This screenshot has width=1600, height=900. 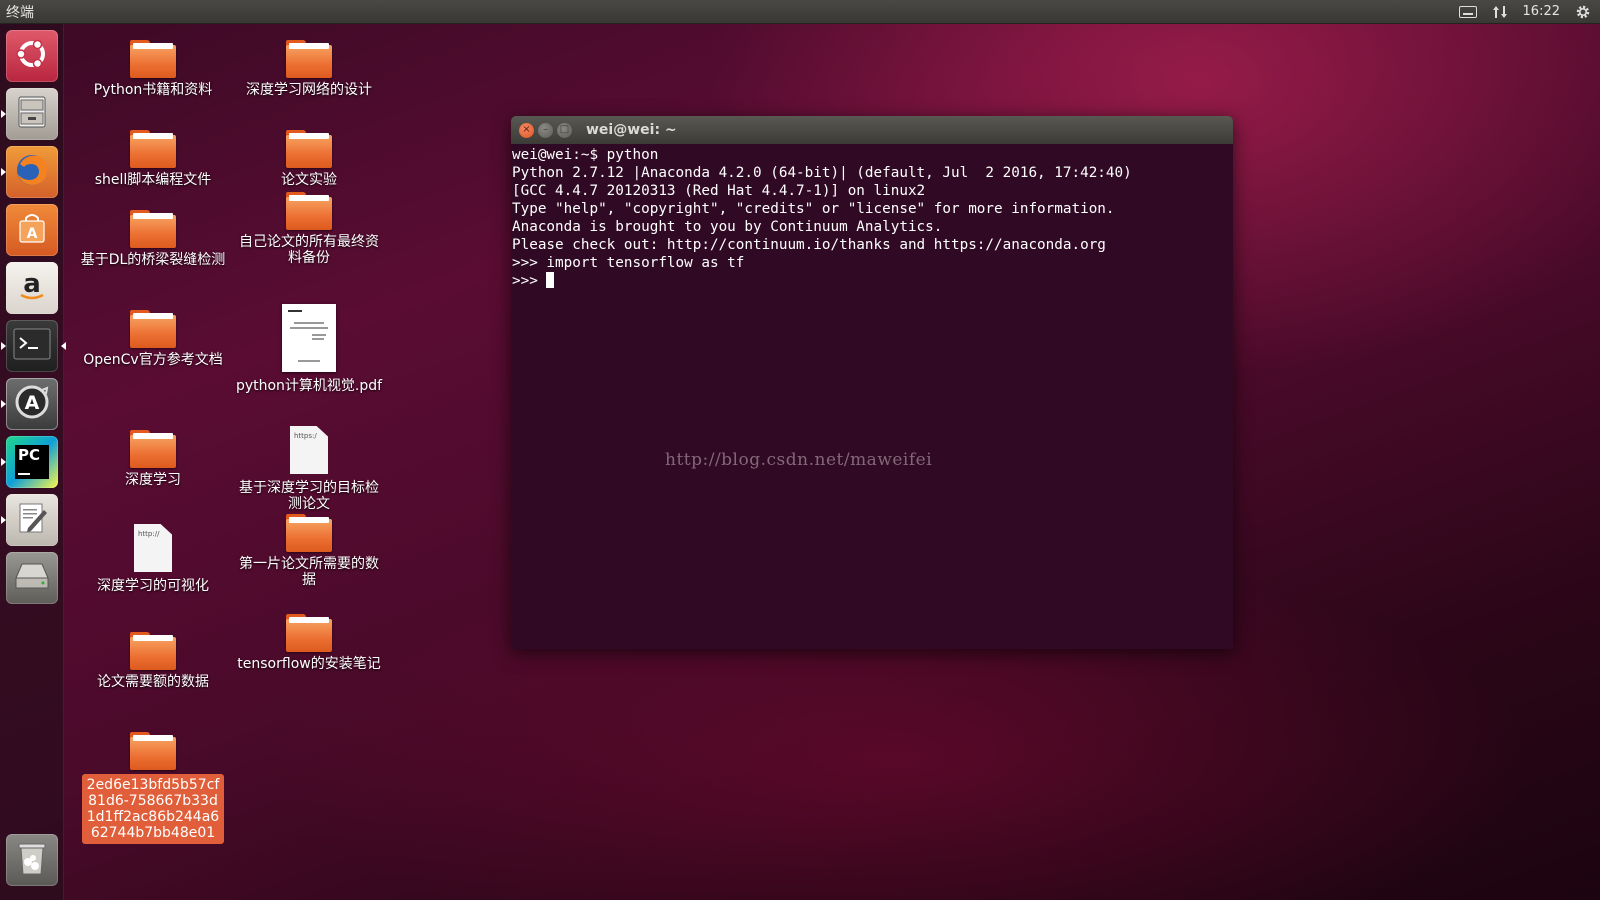 I want to click on watermark-text: http://blog.csdn.net/maweifei, so click(x=799, y=460).